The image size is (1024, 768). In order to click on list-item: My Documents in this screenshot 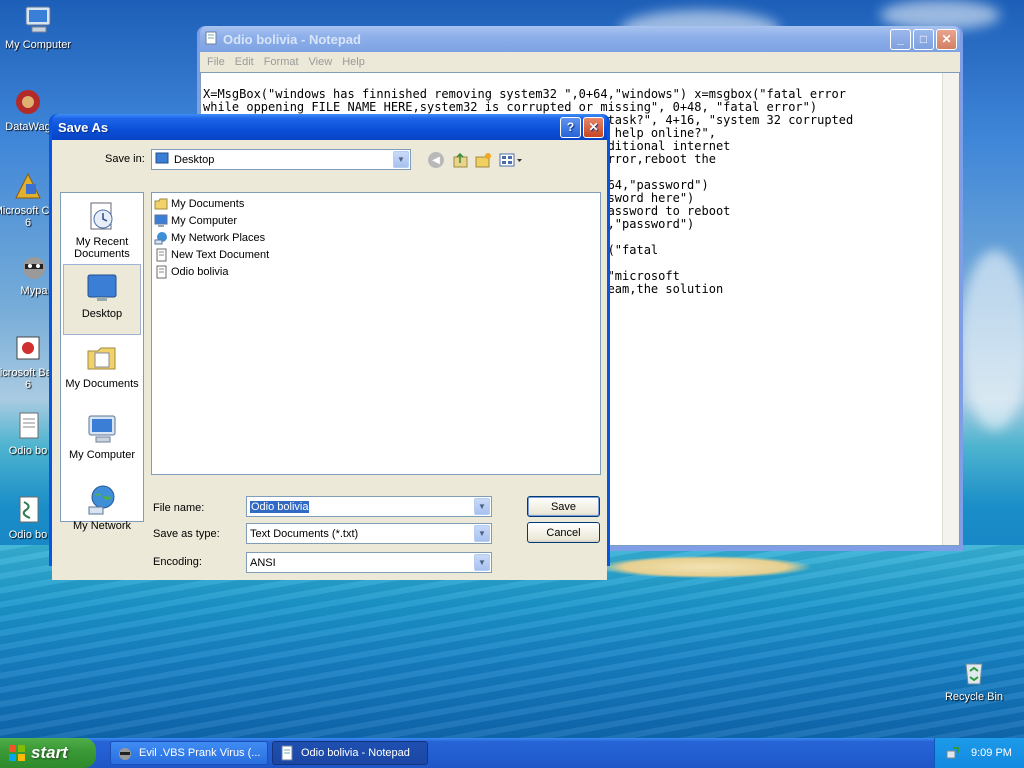, I will do `click(376, 203)`.